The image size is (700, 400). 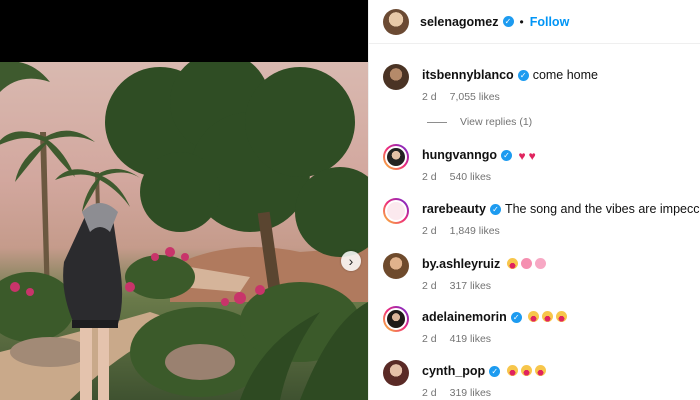 I want to click on comment-item: by.ashleyruiz 2 d 317 likes, so click(x=541, y=278).